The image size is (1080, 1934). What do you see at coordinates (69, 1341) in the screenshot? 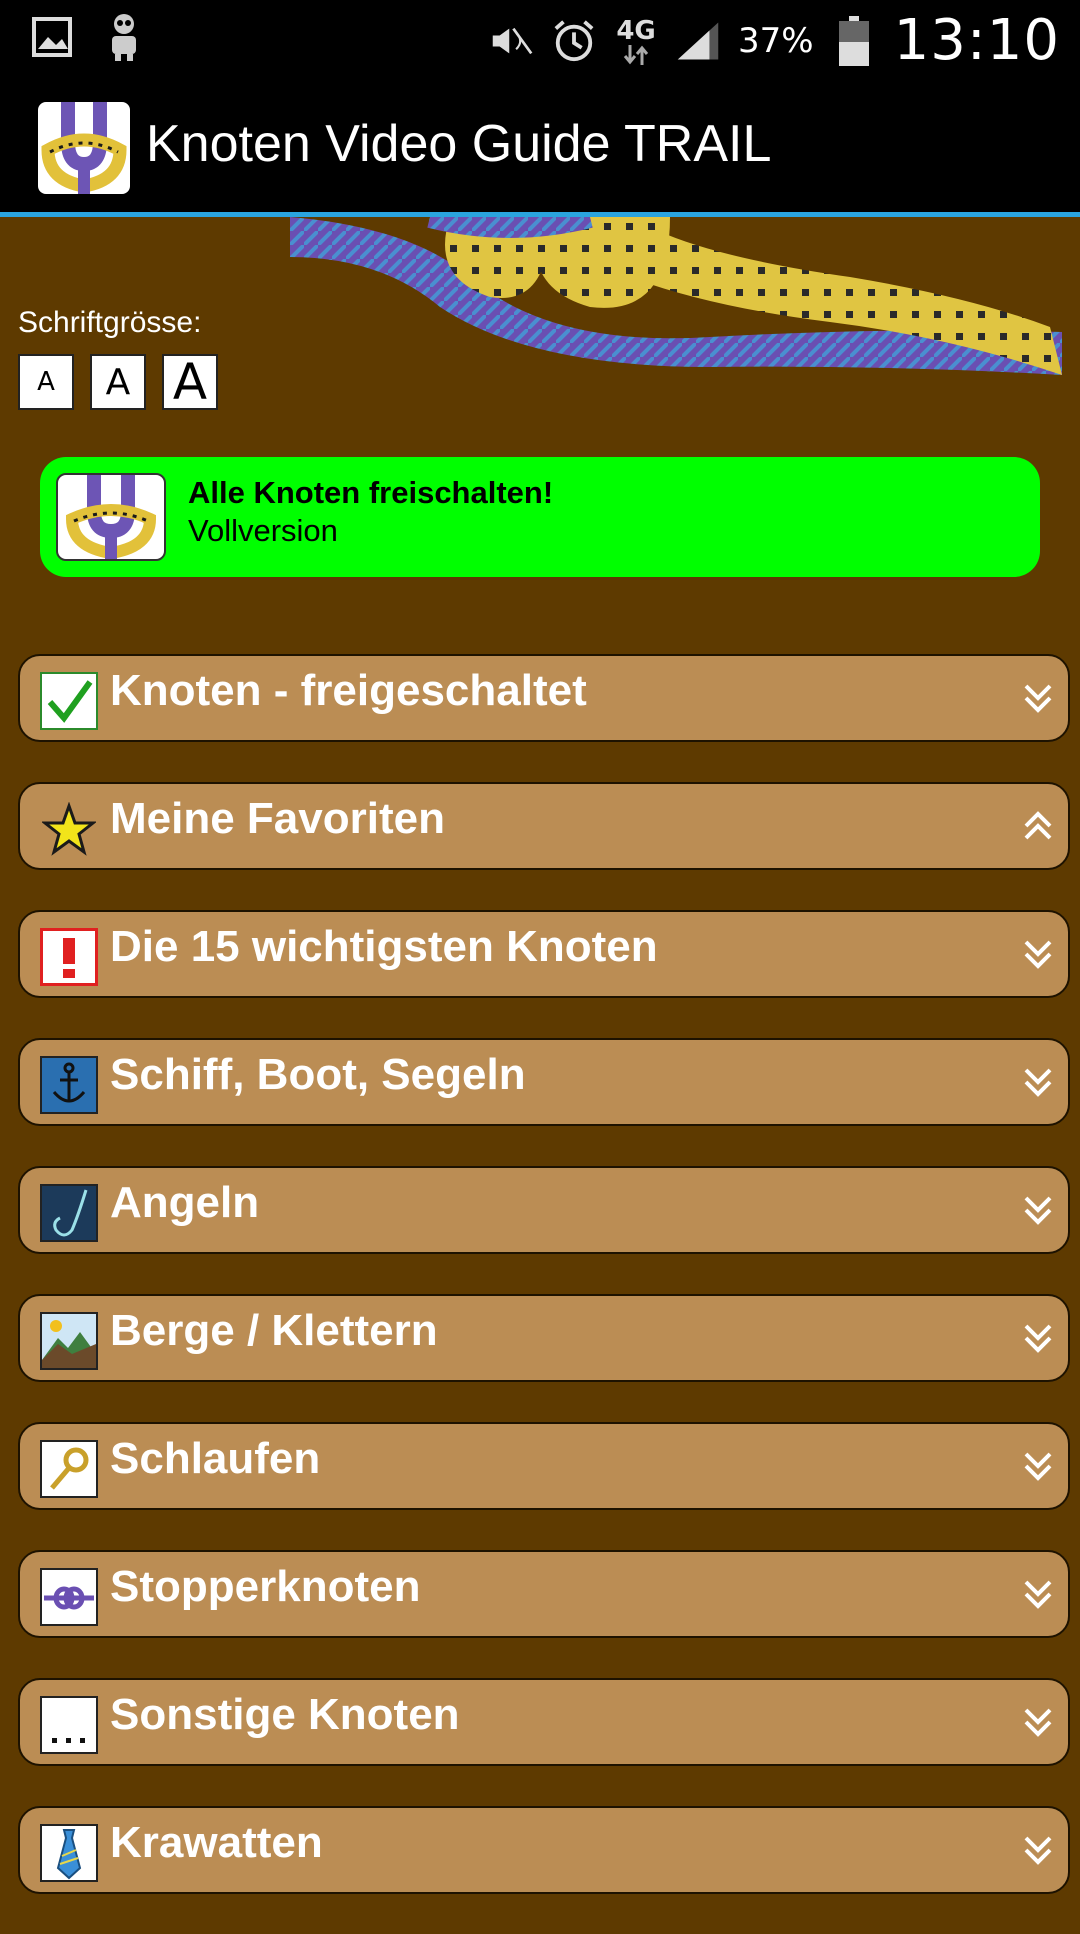
I see `mountain-icon` at bounding box center [69, 1341].